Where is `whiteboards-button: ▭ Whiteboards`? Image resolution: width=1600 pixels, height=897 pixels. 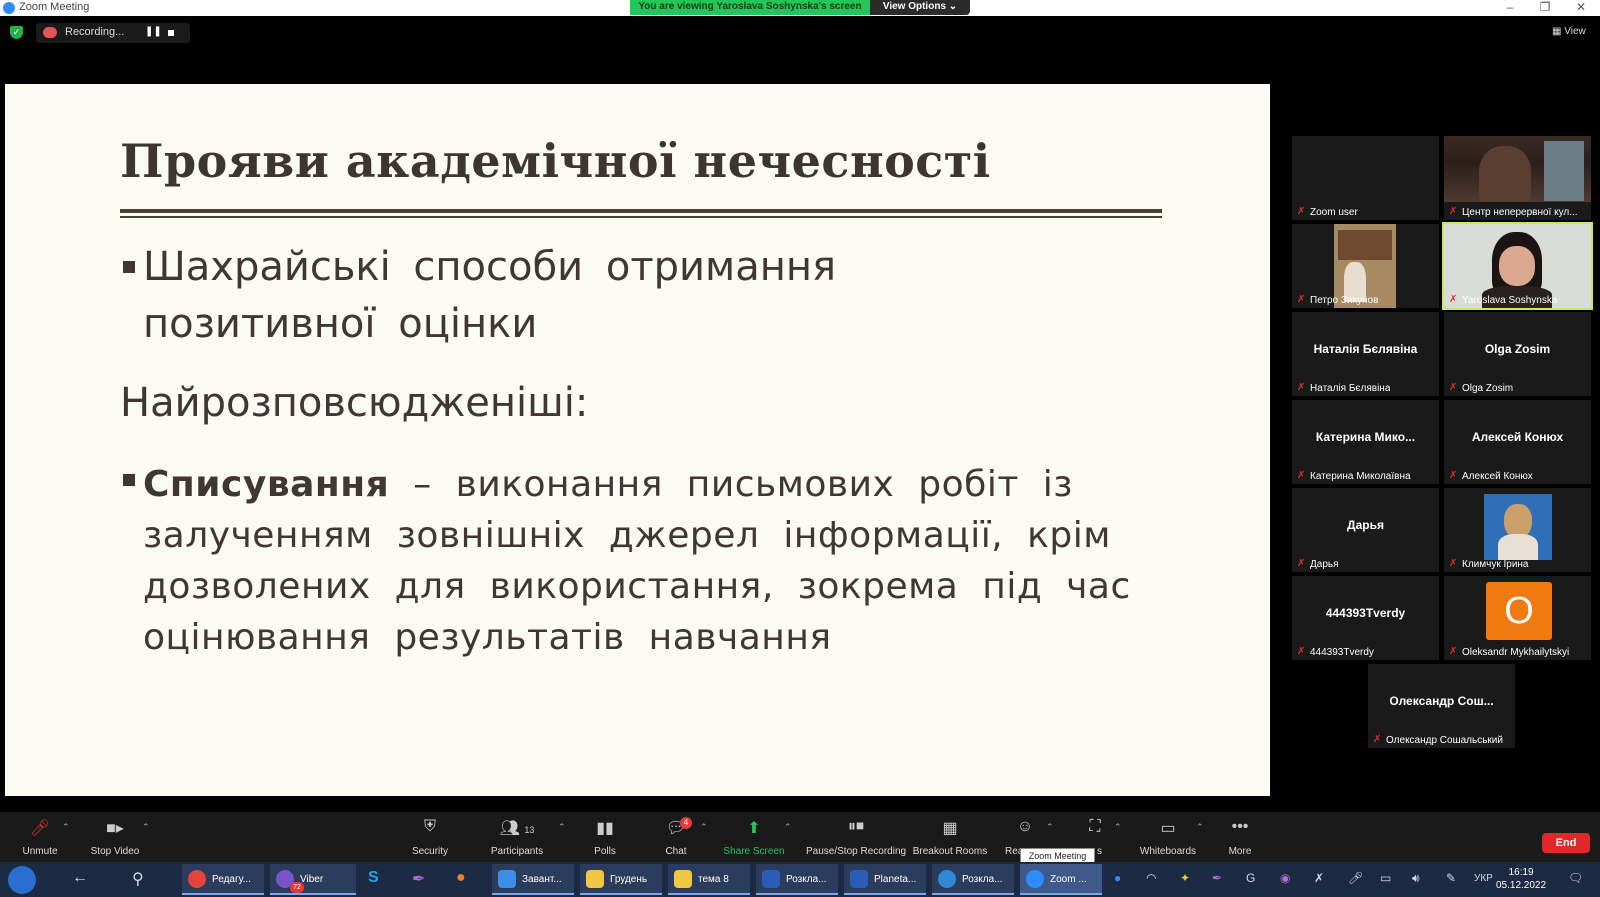 whiteboards-button: ▭ Whiteboards is located at coordinates (1168, 837).